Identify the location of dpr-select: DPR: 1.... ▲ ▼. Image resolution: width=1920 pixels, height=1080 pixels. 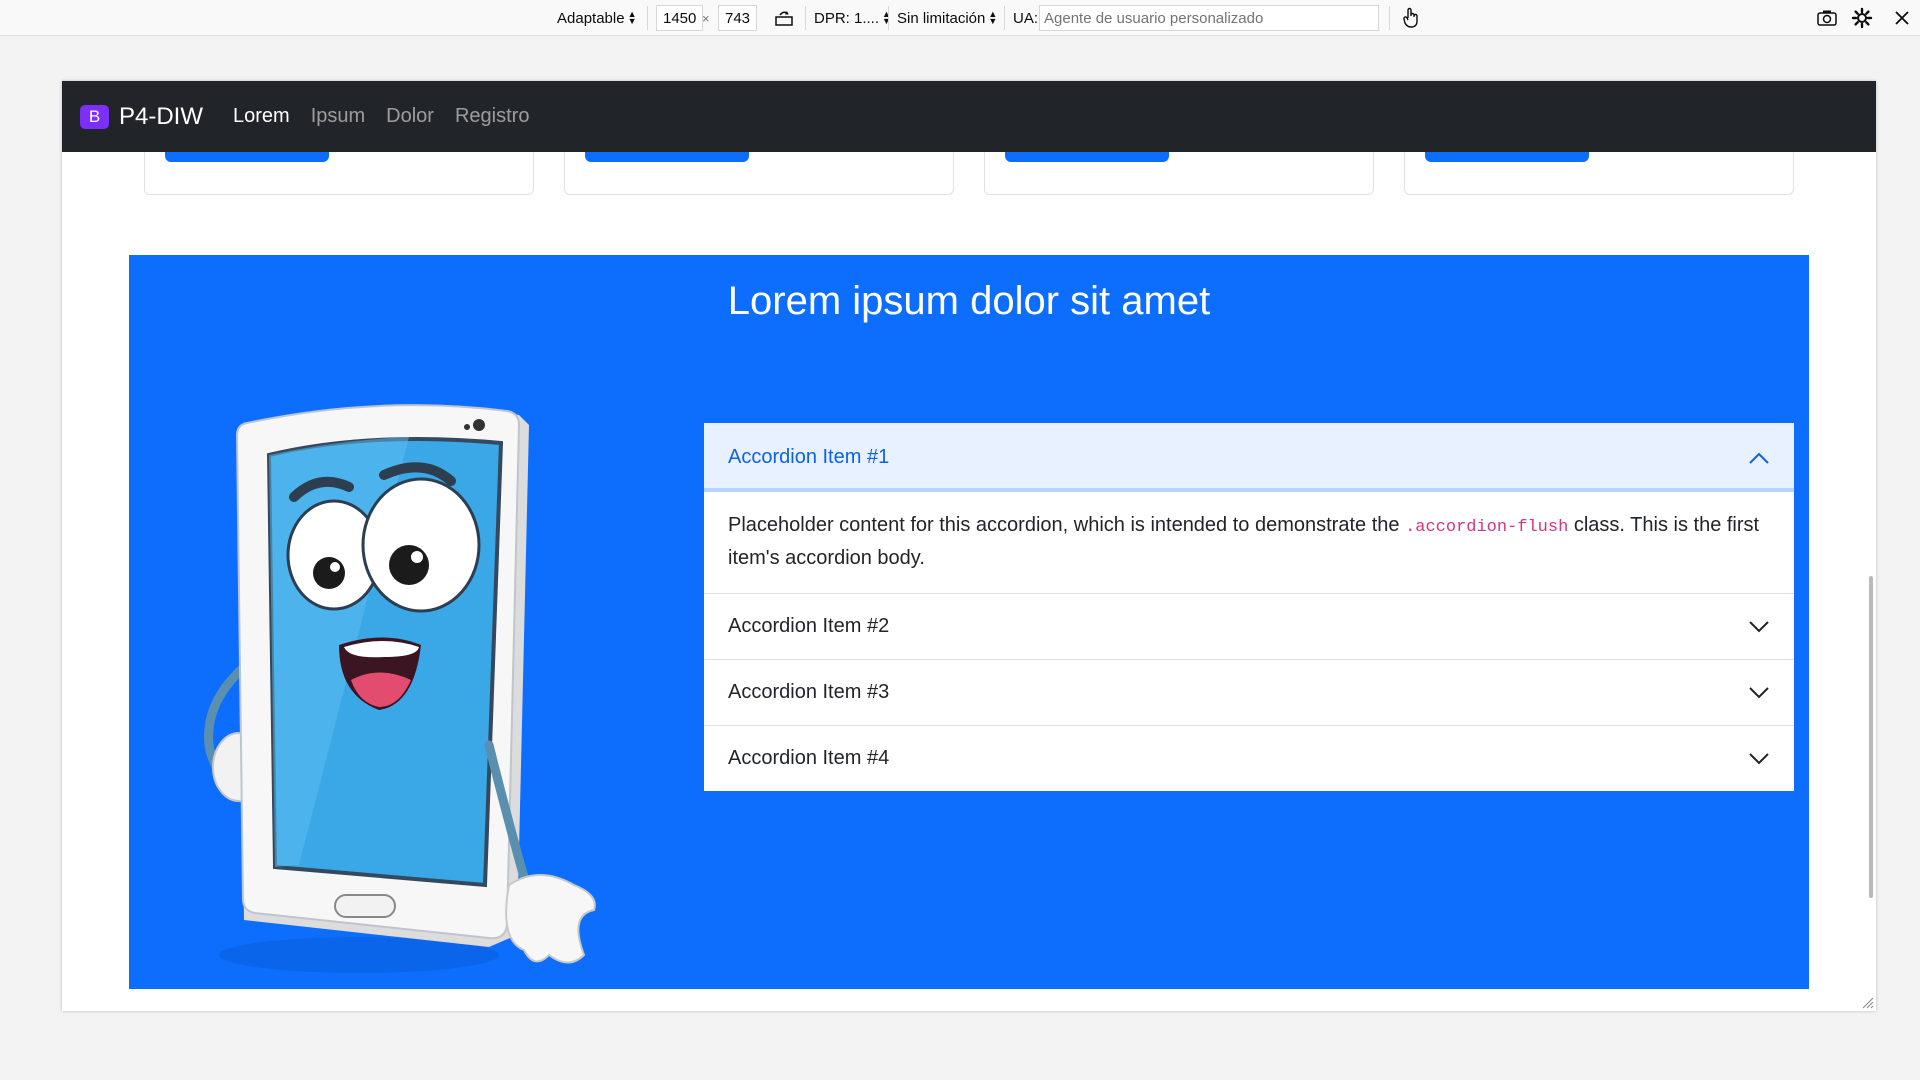
(852, 18).